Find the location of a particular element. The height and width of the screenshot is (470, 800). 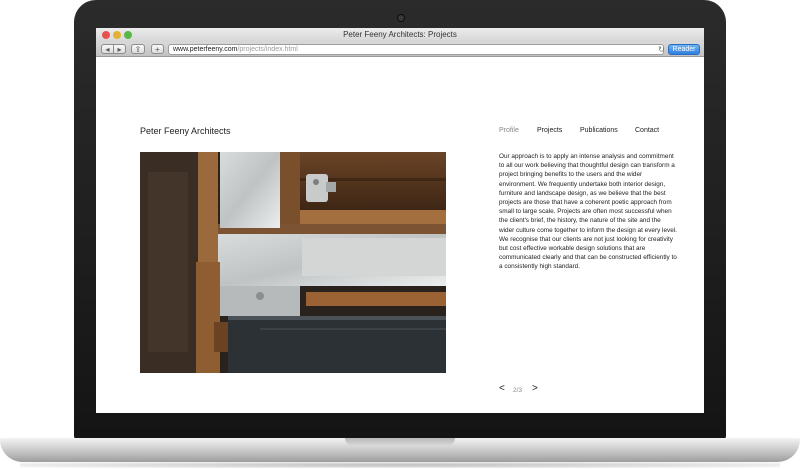

reload-icon: ↻ is located at coordinates (661, 49).